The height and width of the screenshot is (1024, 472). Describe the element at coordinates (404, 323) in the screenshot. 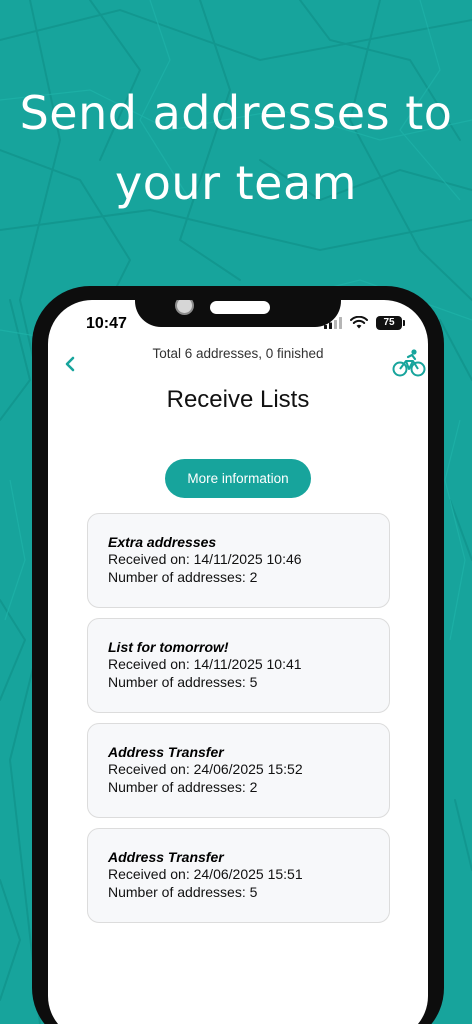

I see `battery-tip` at that location.